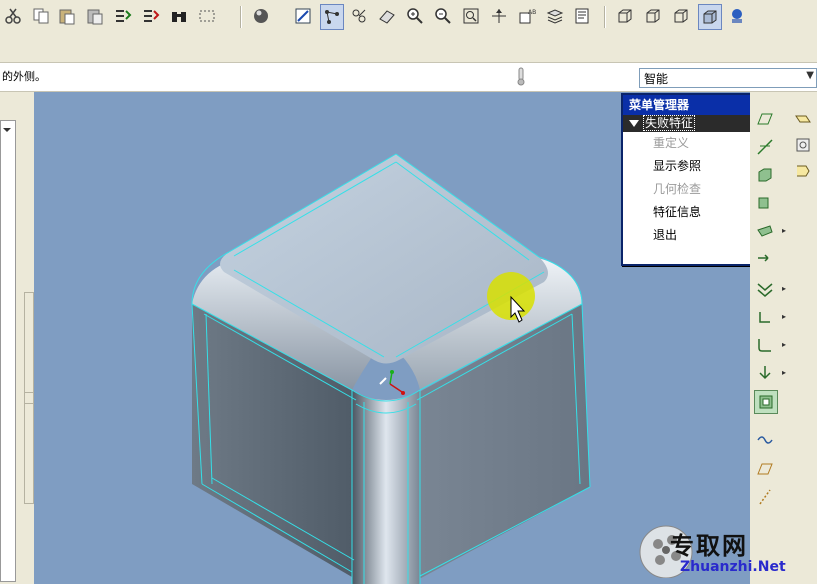  What do you see at coordinates (765, 373) in the screenshot?
I see `chamfer-icon` at bounding box center [765, 373].